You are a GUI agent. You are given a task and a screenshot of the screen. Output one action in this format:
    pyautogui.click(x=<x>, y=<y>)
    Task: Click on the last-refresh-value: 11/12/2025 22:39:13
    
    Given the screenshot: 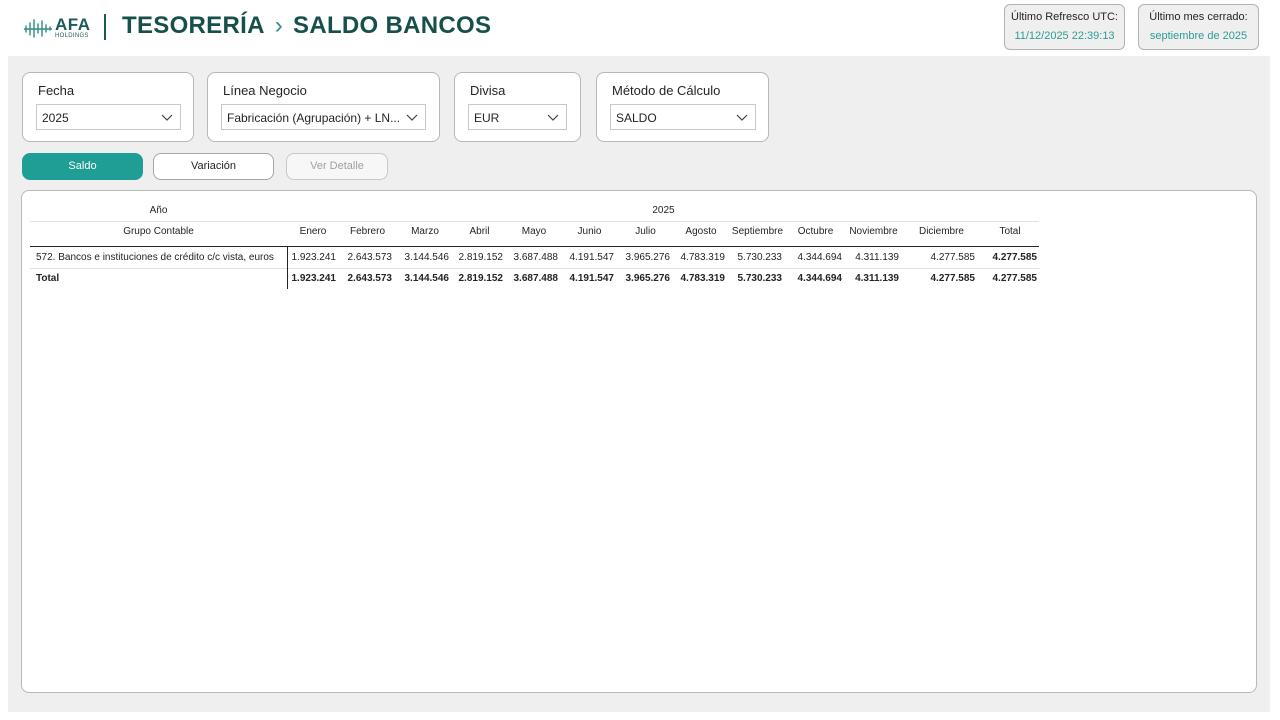 What is the action you would take?
    pyautogui.click(x=1064, y=36)
    